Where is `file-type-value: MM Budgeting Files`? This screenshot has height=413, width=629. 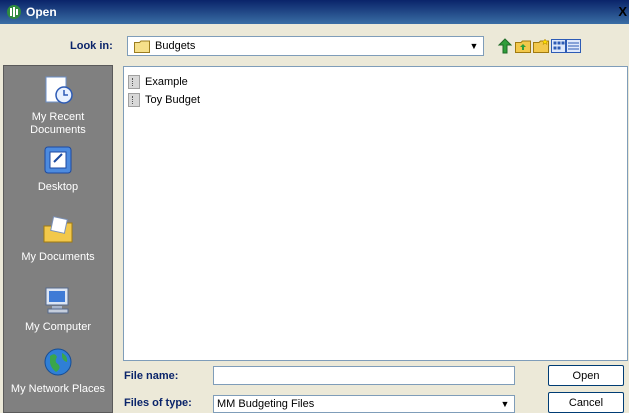
file-type-value: MM Budgeting Files is located at coordinates (266, 404).